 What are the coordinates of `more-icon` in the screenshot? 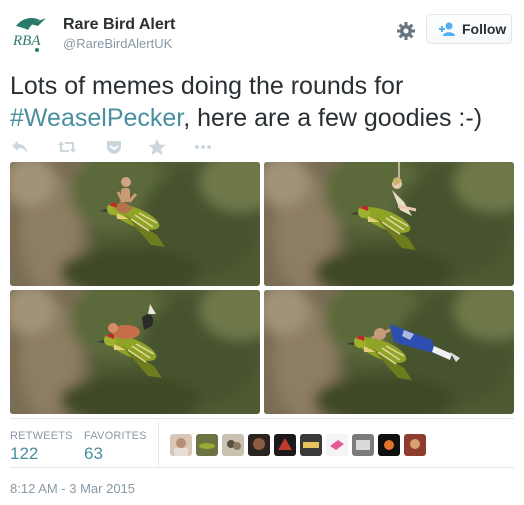 It's located at (203, 147).